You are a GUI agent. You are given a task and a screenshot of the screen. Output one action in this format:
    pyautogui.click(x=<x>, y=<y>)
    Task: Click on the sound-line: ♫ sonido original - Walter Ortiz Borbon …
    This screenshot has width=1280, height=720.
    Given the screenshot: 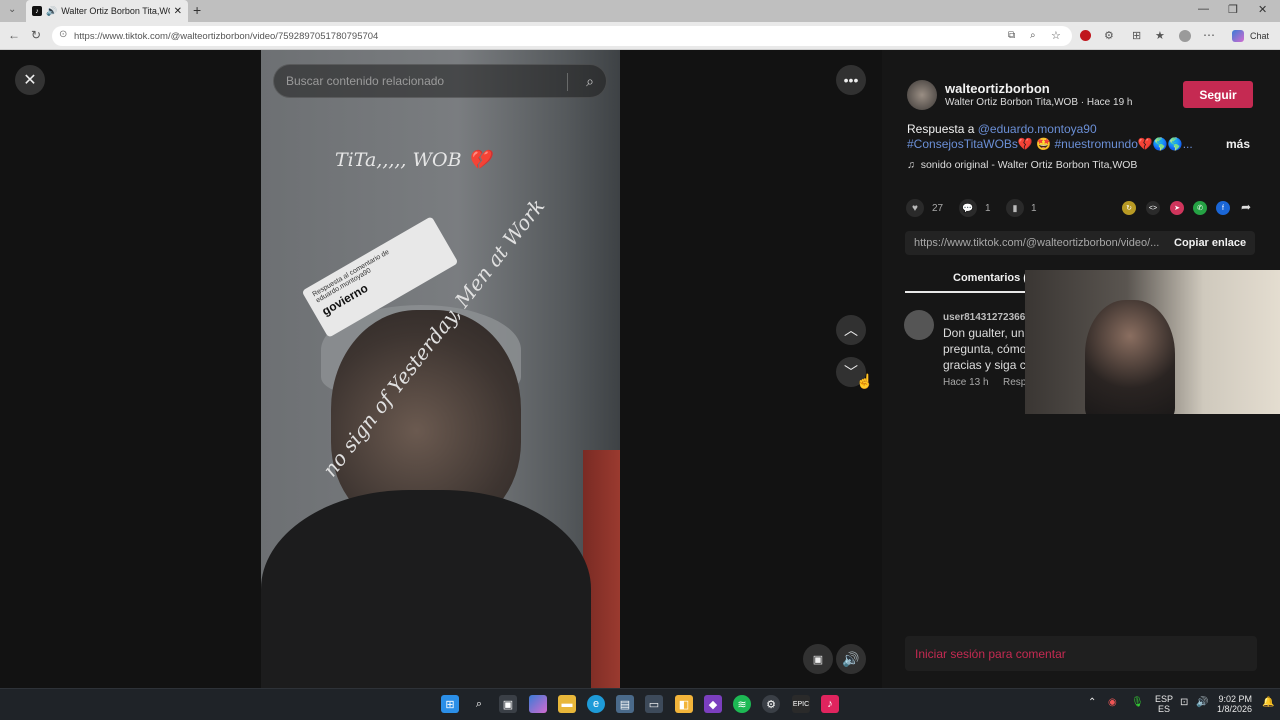 What is the action you would take?
    pyautogui.click(x=1022, y=165)
    